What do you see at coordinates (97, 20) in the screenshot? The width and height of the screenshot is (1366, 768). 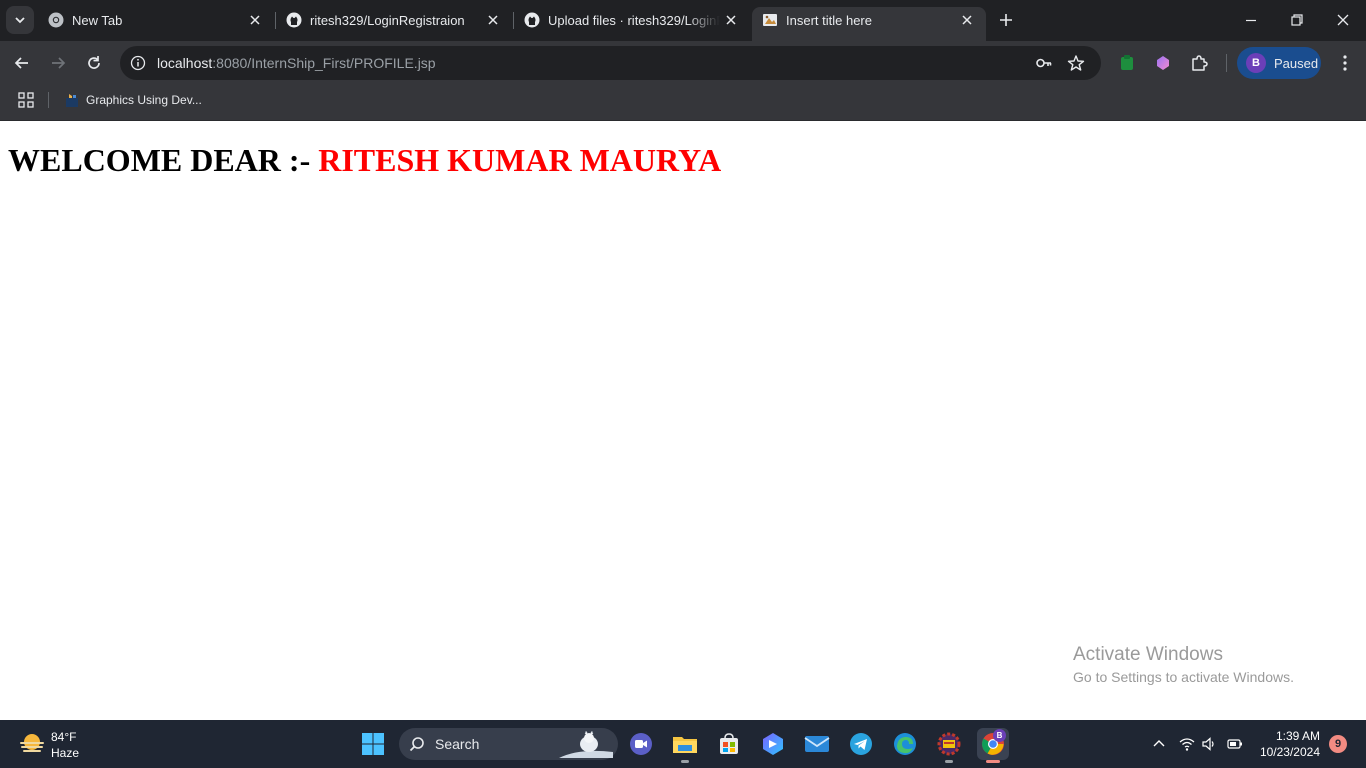 I see `tab-title: New Tab` at bounding box center [97, 20].